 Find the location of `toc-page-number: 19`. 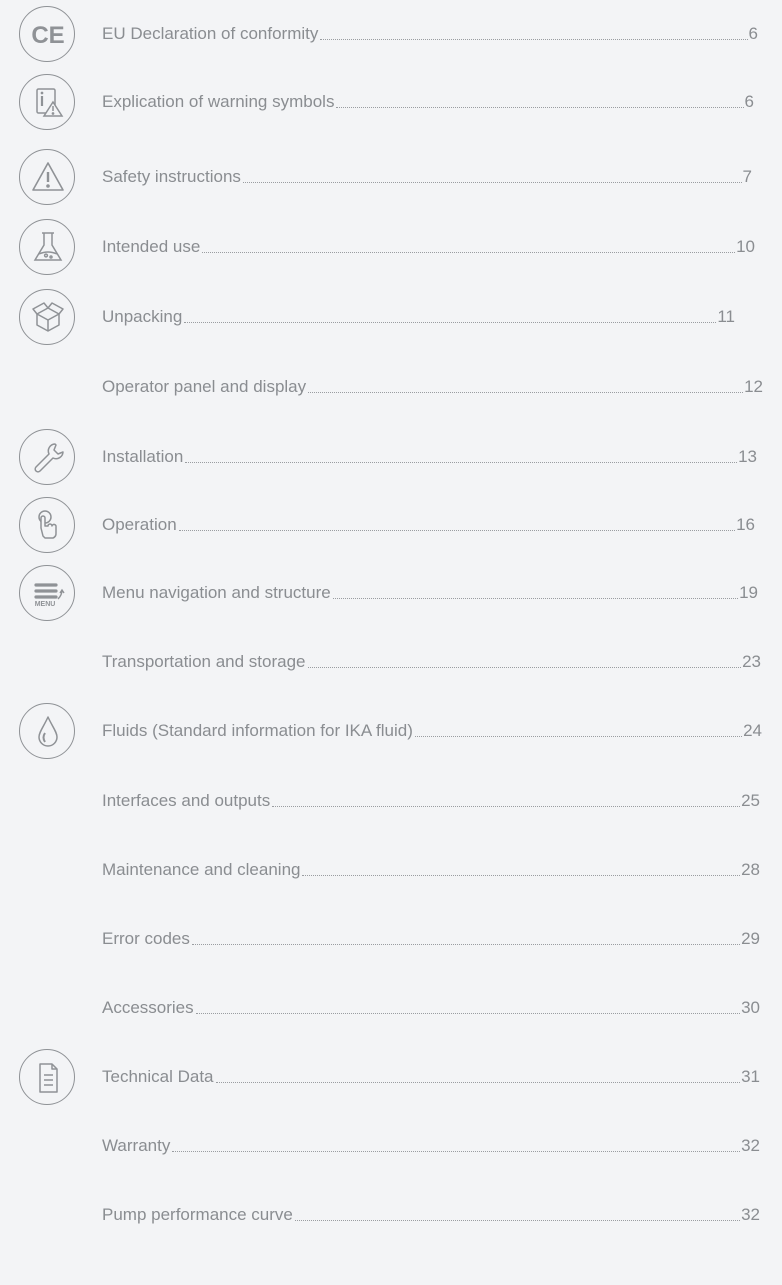

toc-page-number: 19 is located at coordinates (748, 592).